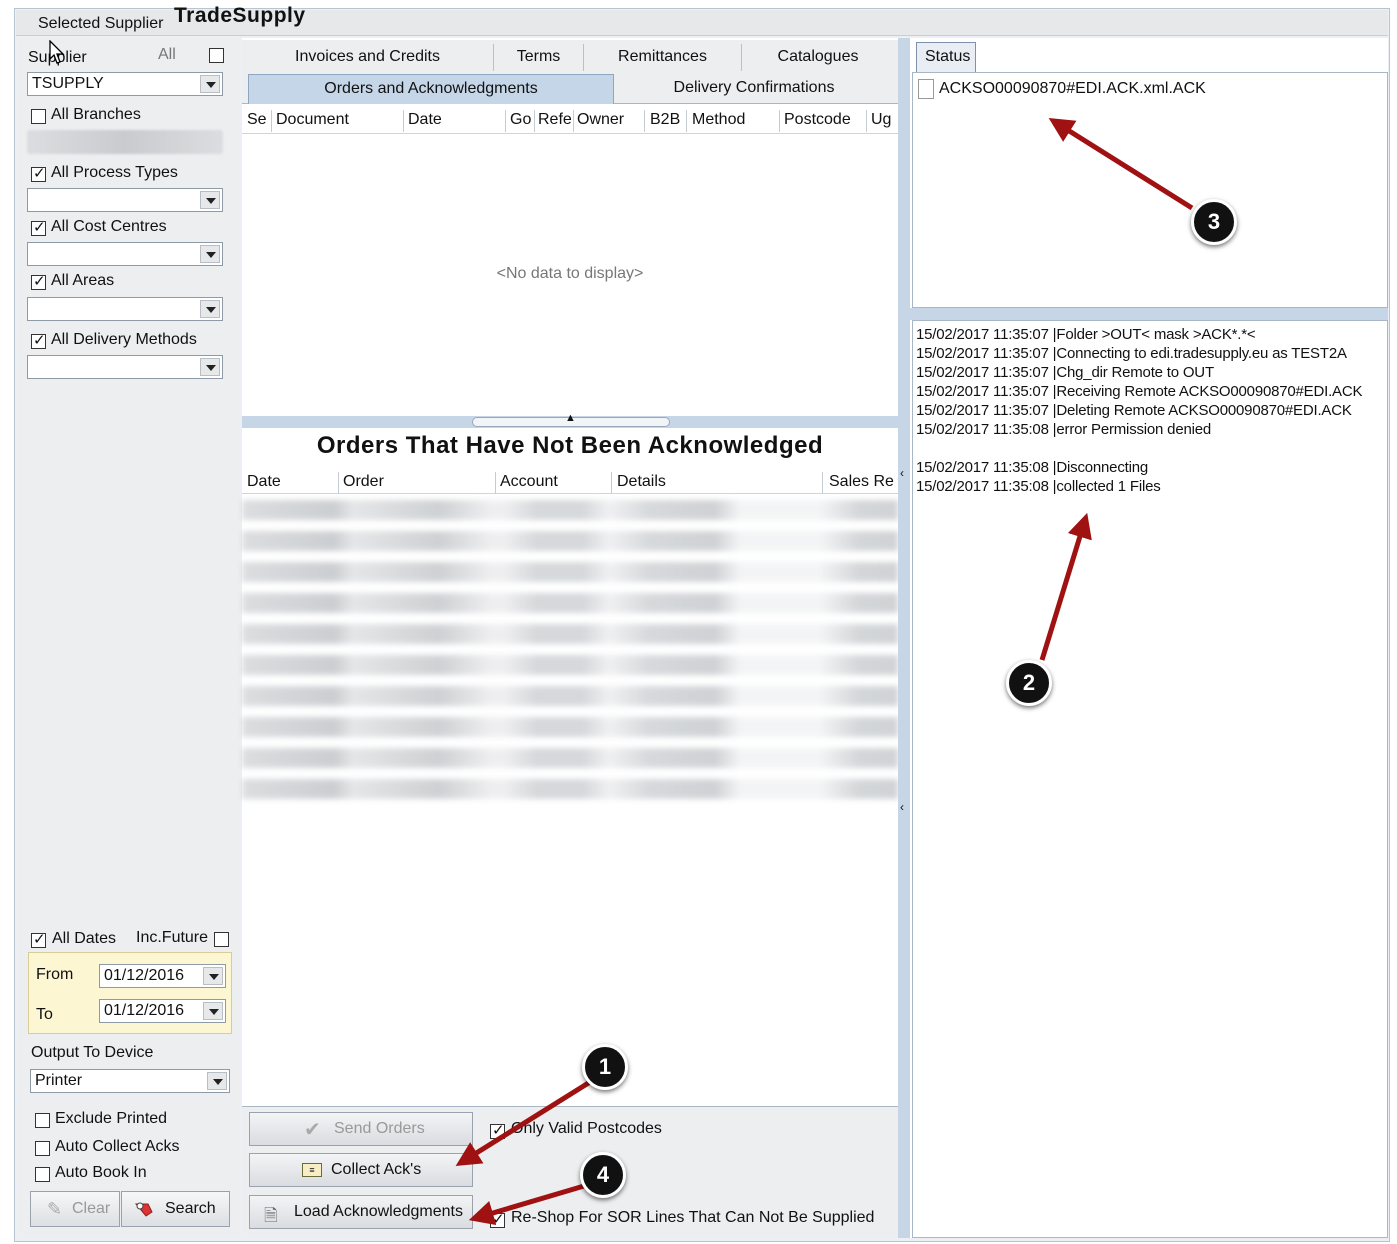  I want to click on annotation-badge-3: 3, so click(1214, 222).